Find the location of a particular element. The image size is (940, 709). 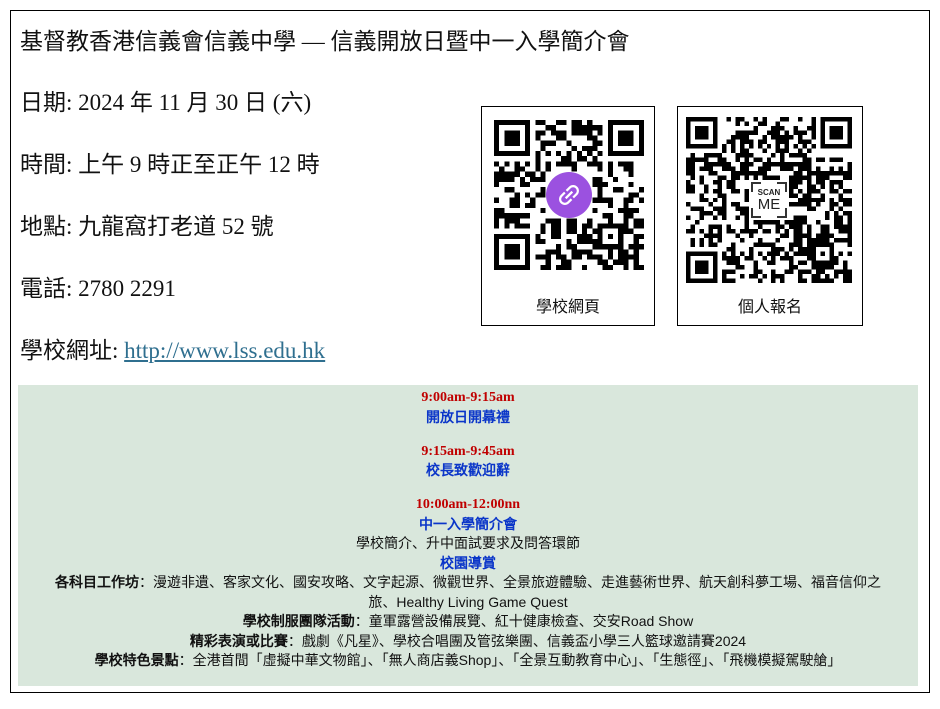

schedule-slot-welcome: 9:15am-9:45am 校長致歡迎辭 is located at coordinates (468, 461).